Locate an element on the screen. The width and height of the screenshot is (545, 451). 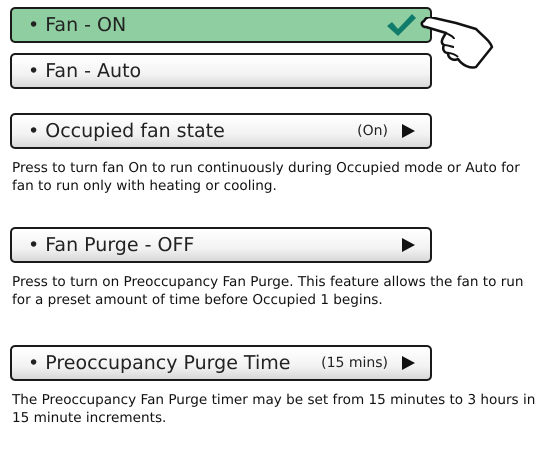
setting-button: • Fan Purge - OFF is located at coordinates (221, 245).